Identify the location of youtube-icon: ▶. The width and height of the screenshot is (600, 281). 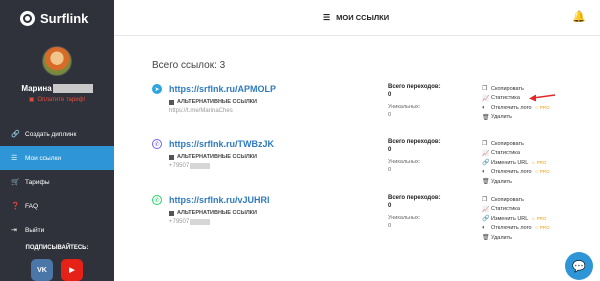
(72, 270).